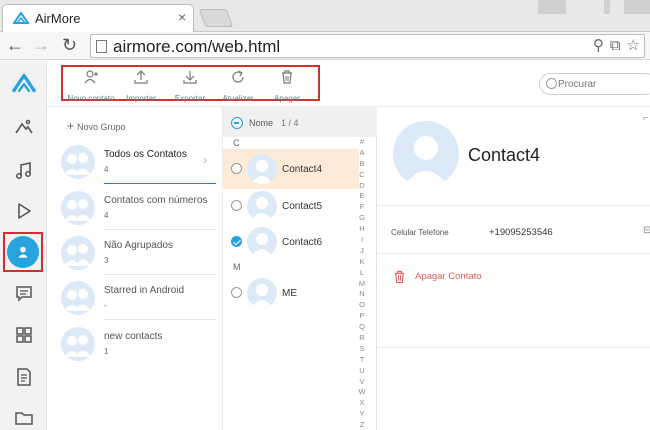 This screenshot has width=650, height=430. Describe the element at coordinates (362, 218) in the screenshot. I see `alpha-index-letter: G` at that location.